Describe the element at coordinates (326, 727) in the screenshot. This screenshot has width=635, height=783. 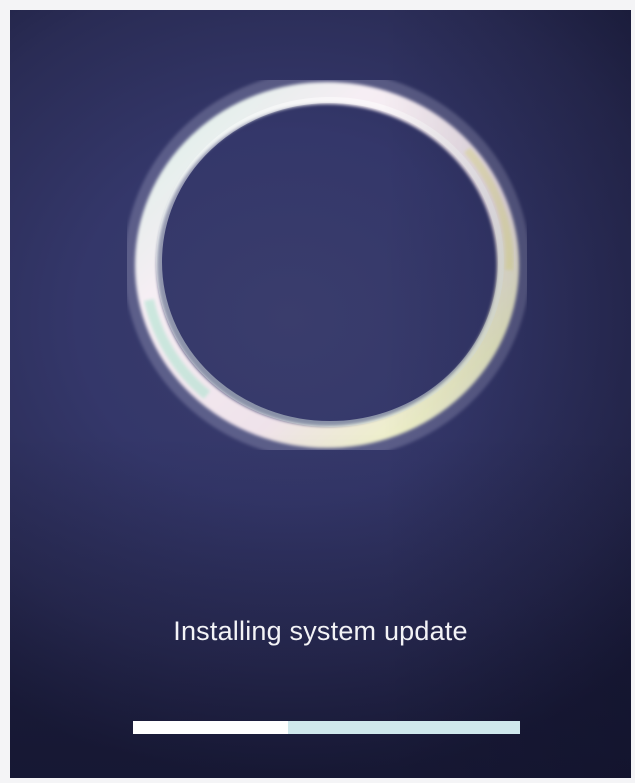
I see `update-progress-bar` at that location.